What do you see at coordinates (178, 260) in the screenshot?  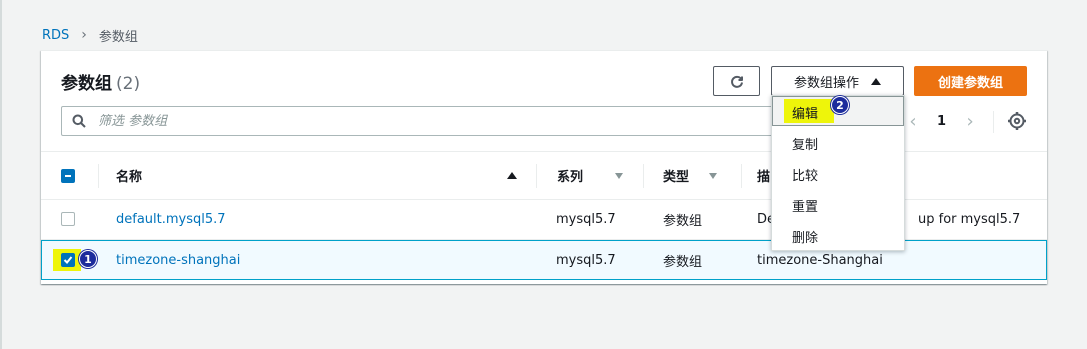 I see `parameter-group-name-link: timezone-shanghai` at bounding box center [178, 260].